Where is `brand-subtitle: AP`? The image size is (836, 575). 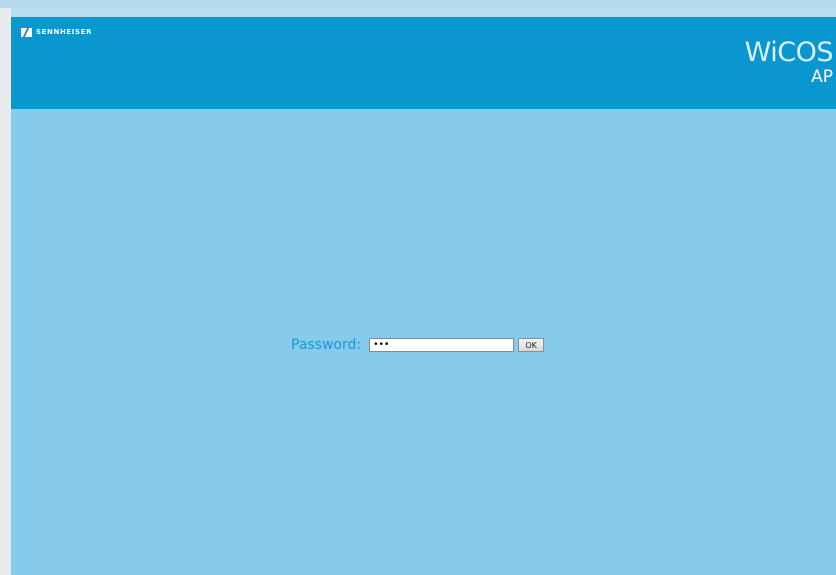
brand-subtitle: AP is located at coordinates (822, 77).